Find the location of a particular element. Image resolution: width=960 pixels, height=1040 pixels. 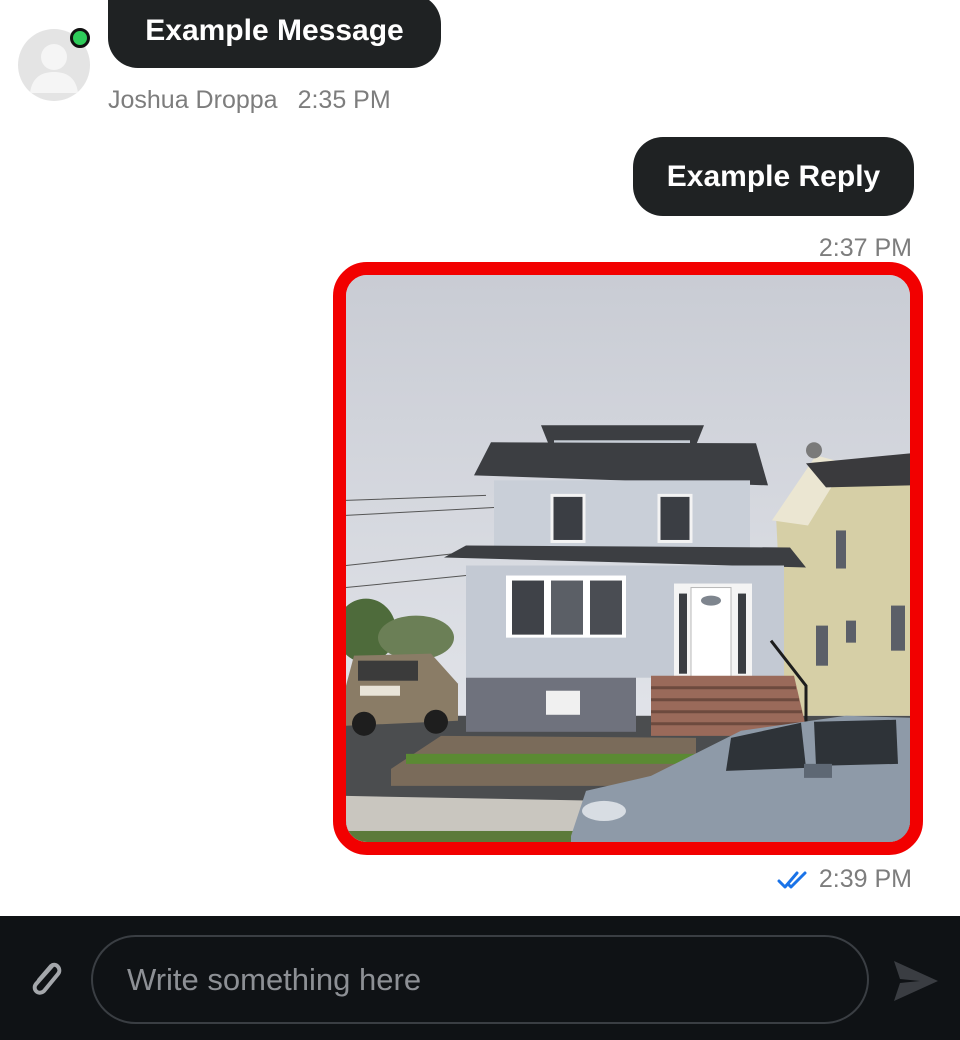

message-time: 2:37 PM is located at coordinates (865, 248).